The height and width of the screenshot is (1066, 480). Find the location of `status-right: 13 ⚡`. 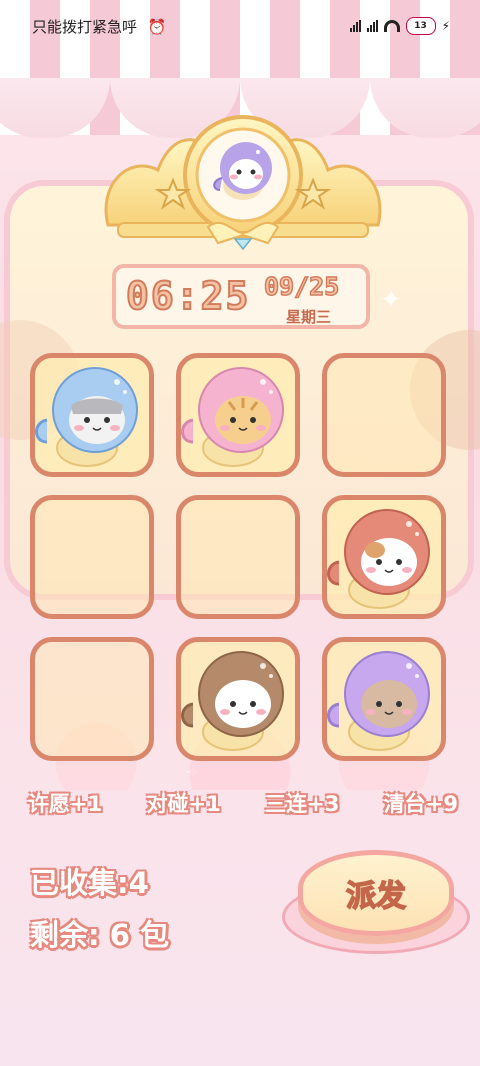

status-right: 13 ⚡ is located at coordinates (399, 26).